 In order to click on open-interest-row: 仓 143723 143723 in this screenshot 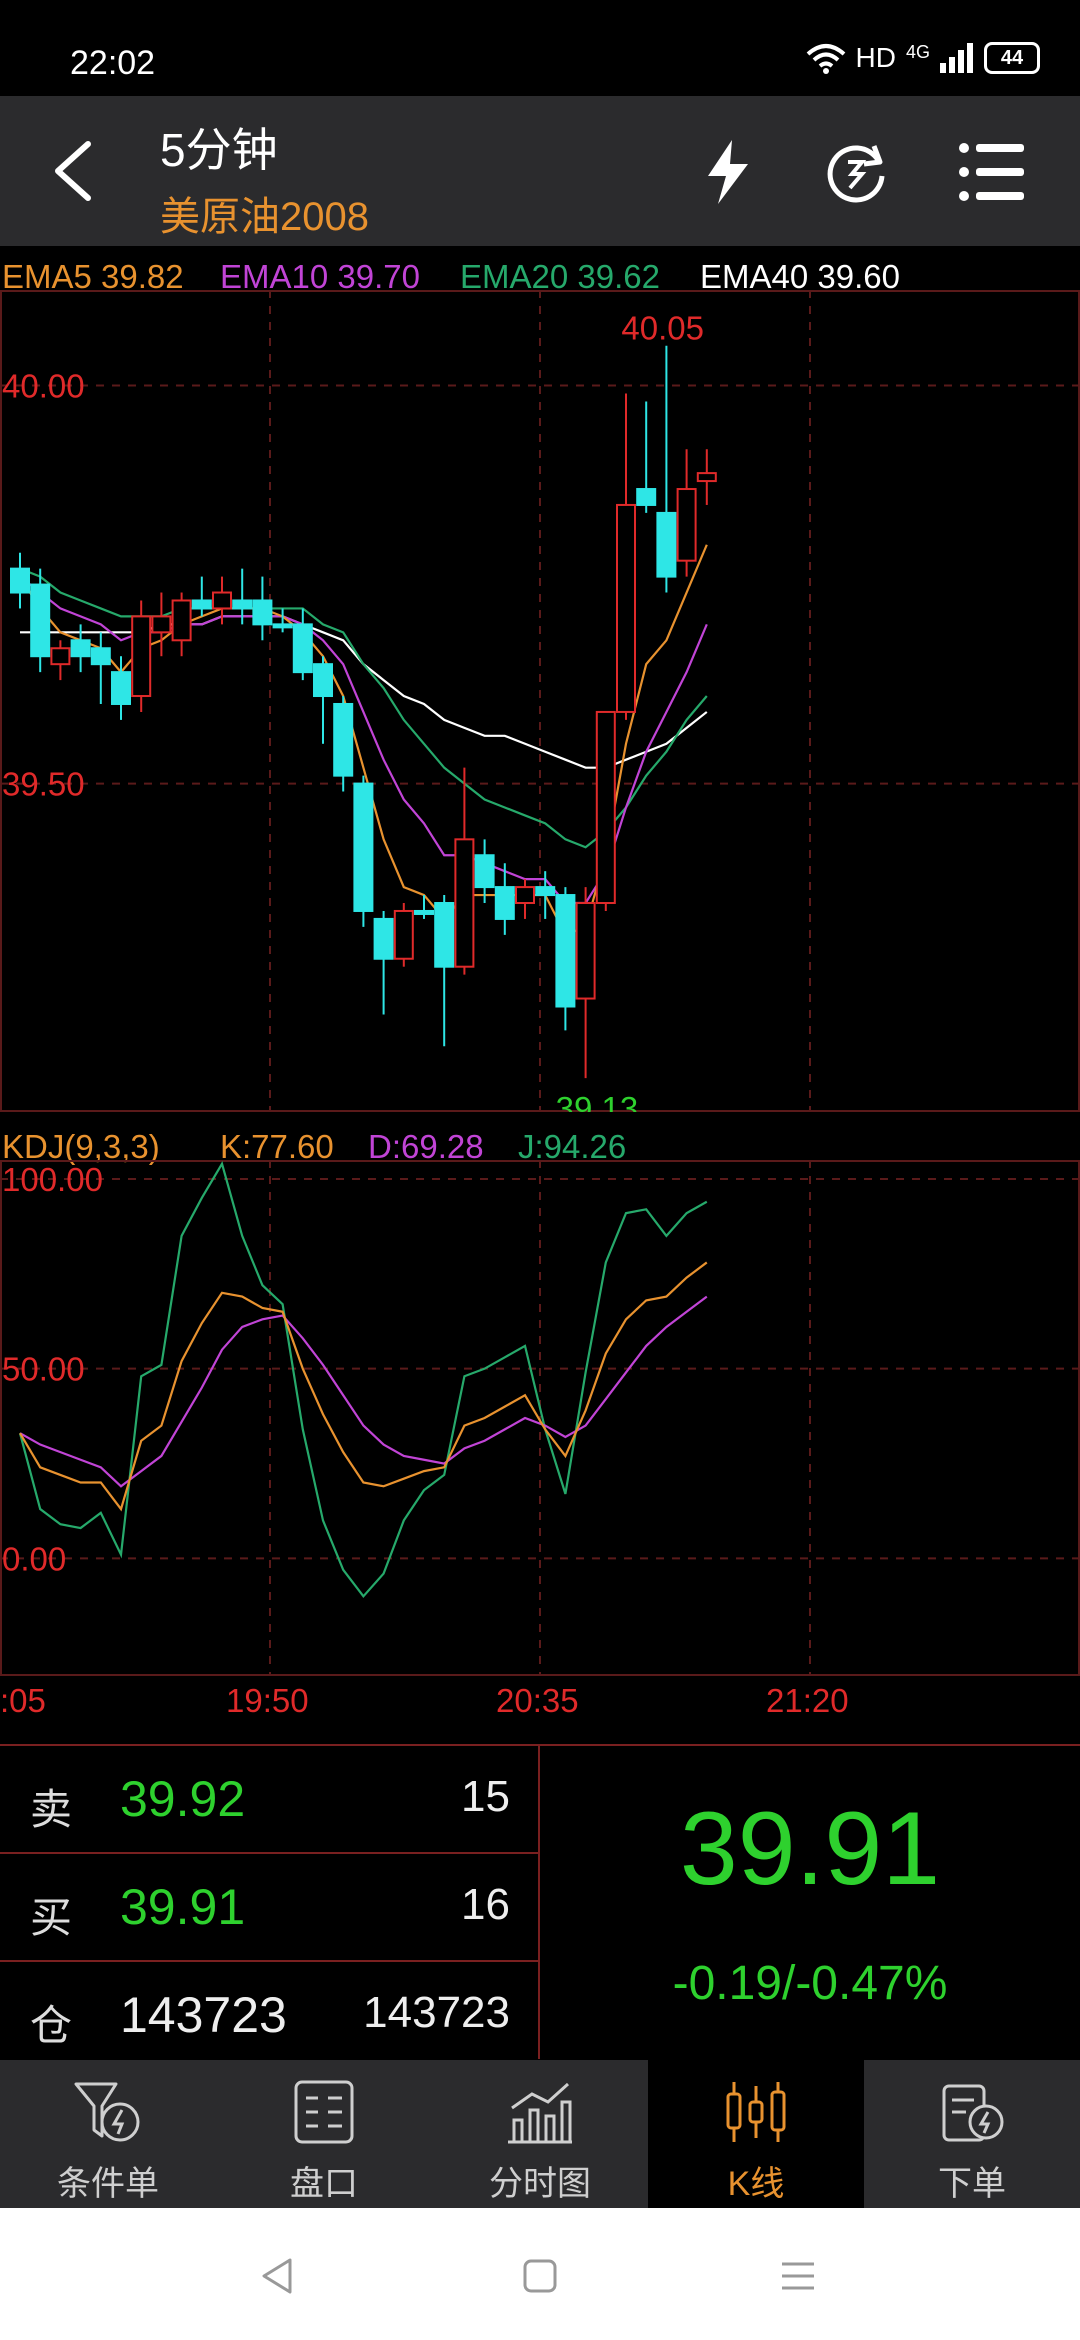, I will do `click(270, 2015)`.